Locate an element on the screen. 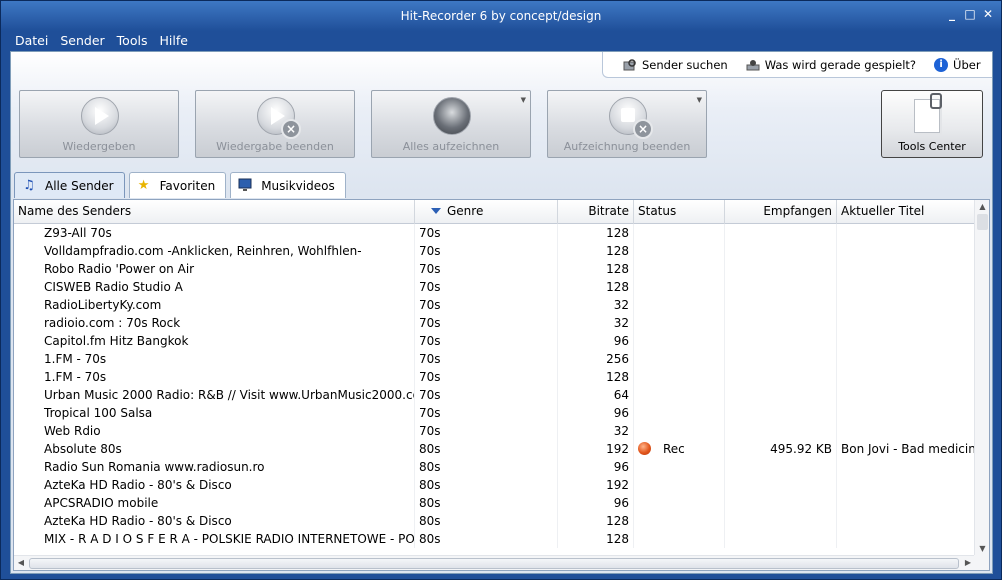 This screenshot has width=1002, height=580. now-playing-link: Was wird gerade gespielt? is located at coordinates (831, 65).